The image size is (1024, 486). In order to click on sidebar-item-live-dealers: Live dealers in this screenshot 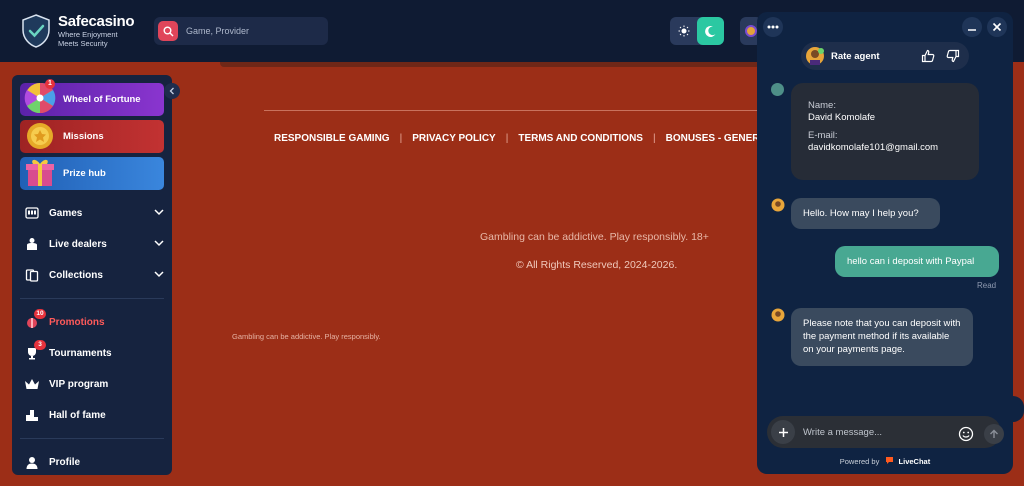, I will do `click(94, 244)`.